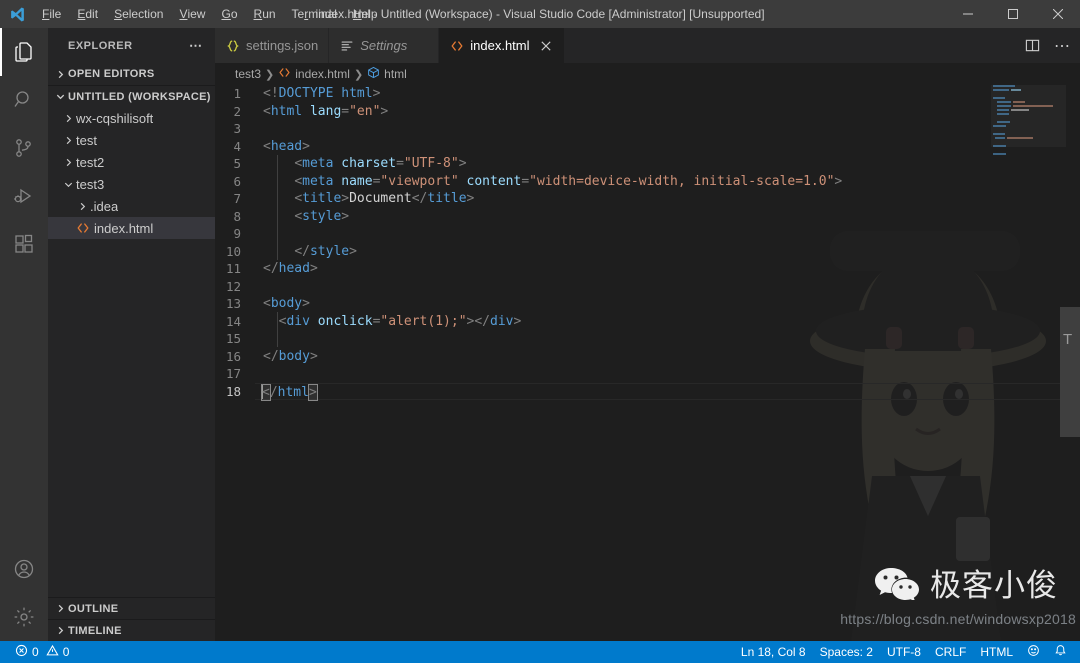  What do you see at coordinates (546, 46) in the screenshot?
I see `close-icon` at bounding box center [546, 46].